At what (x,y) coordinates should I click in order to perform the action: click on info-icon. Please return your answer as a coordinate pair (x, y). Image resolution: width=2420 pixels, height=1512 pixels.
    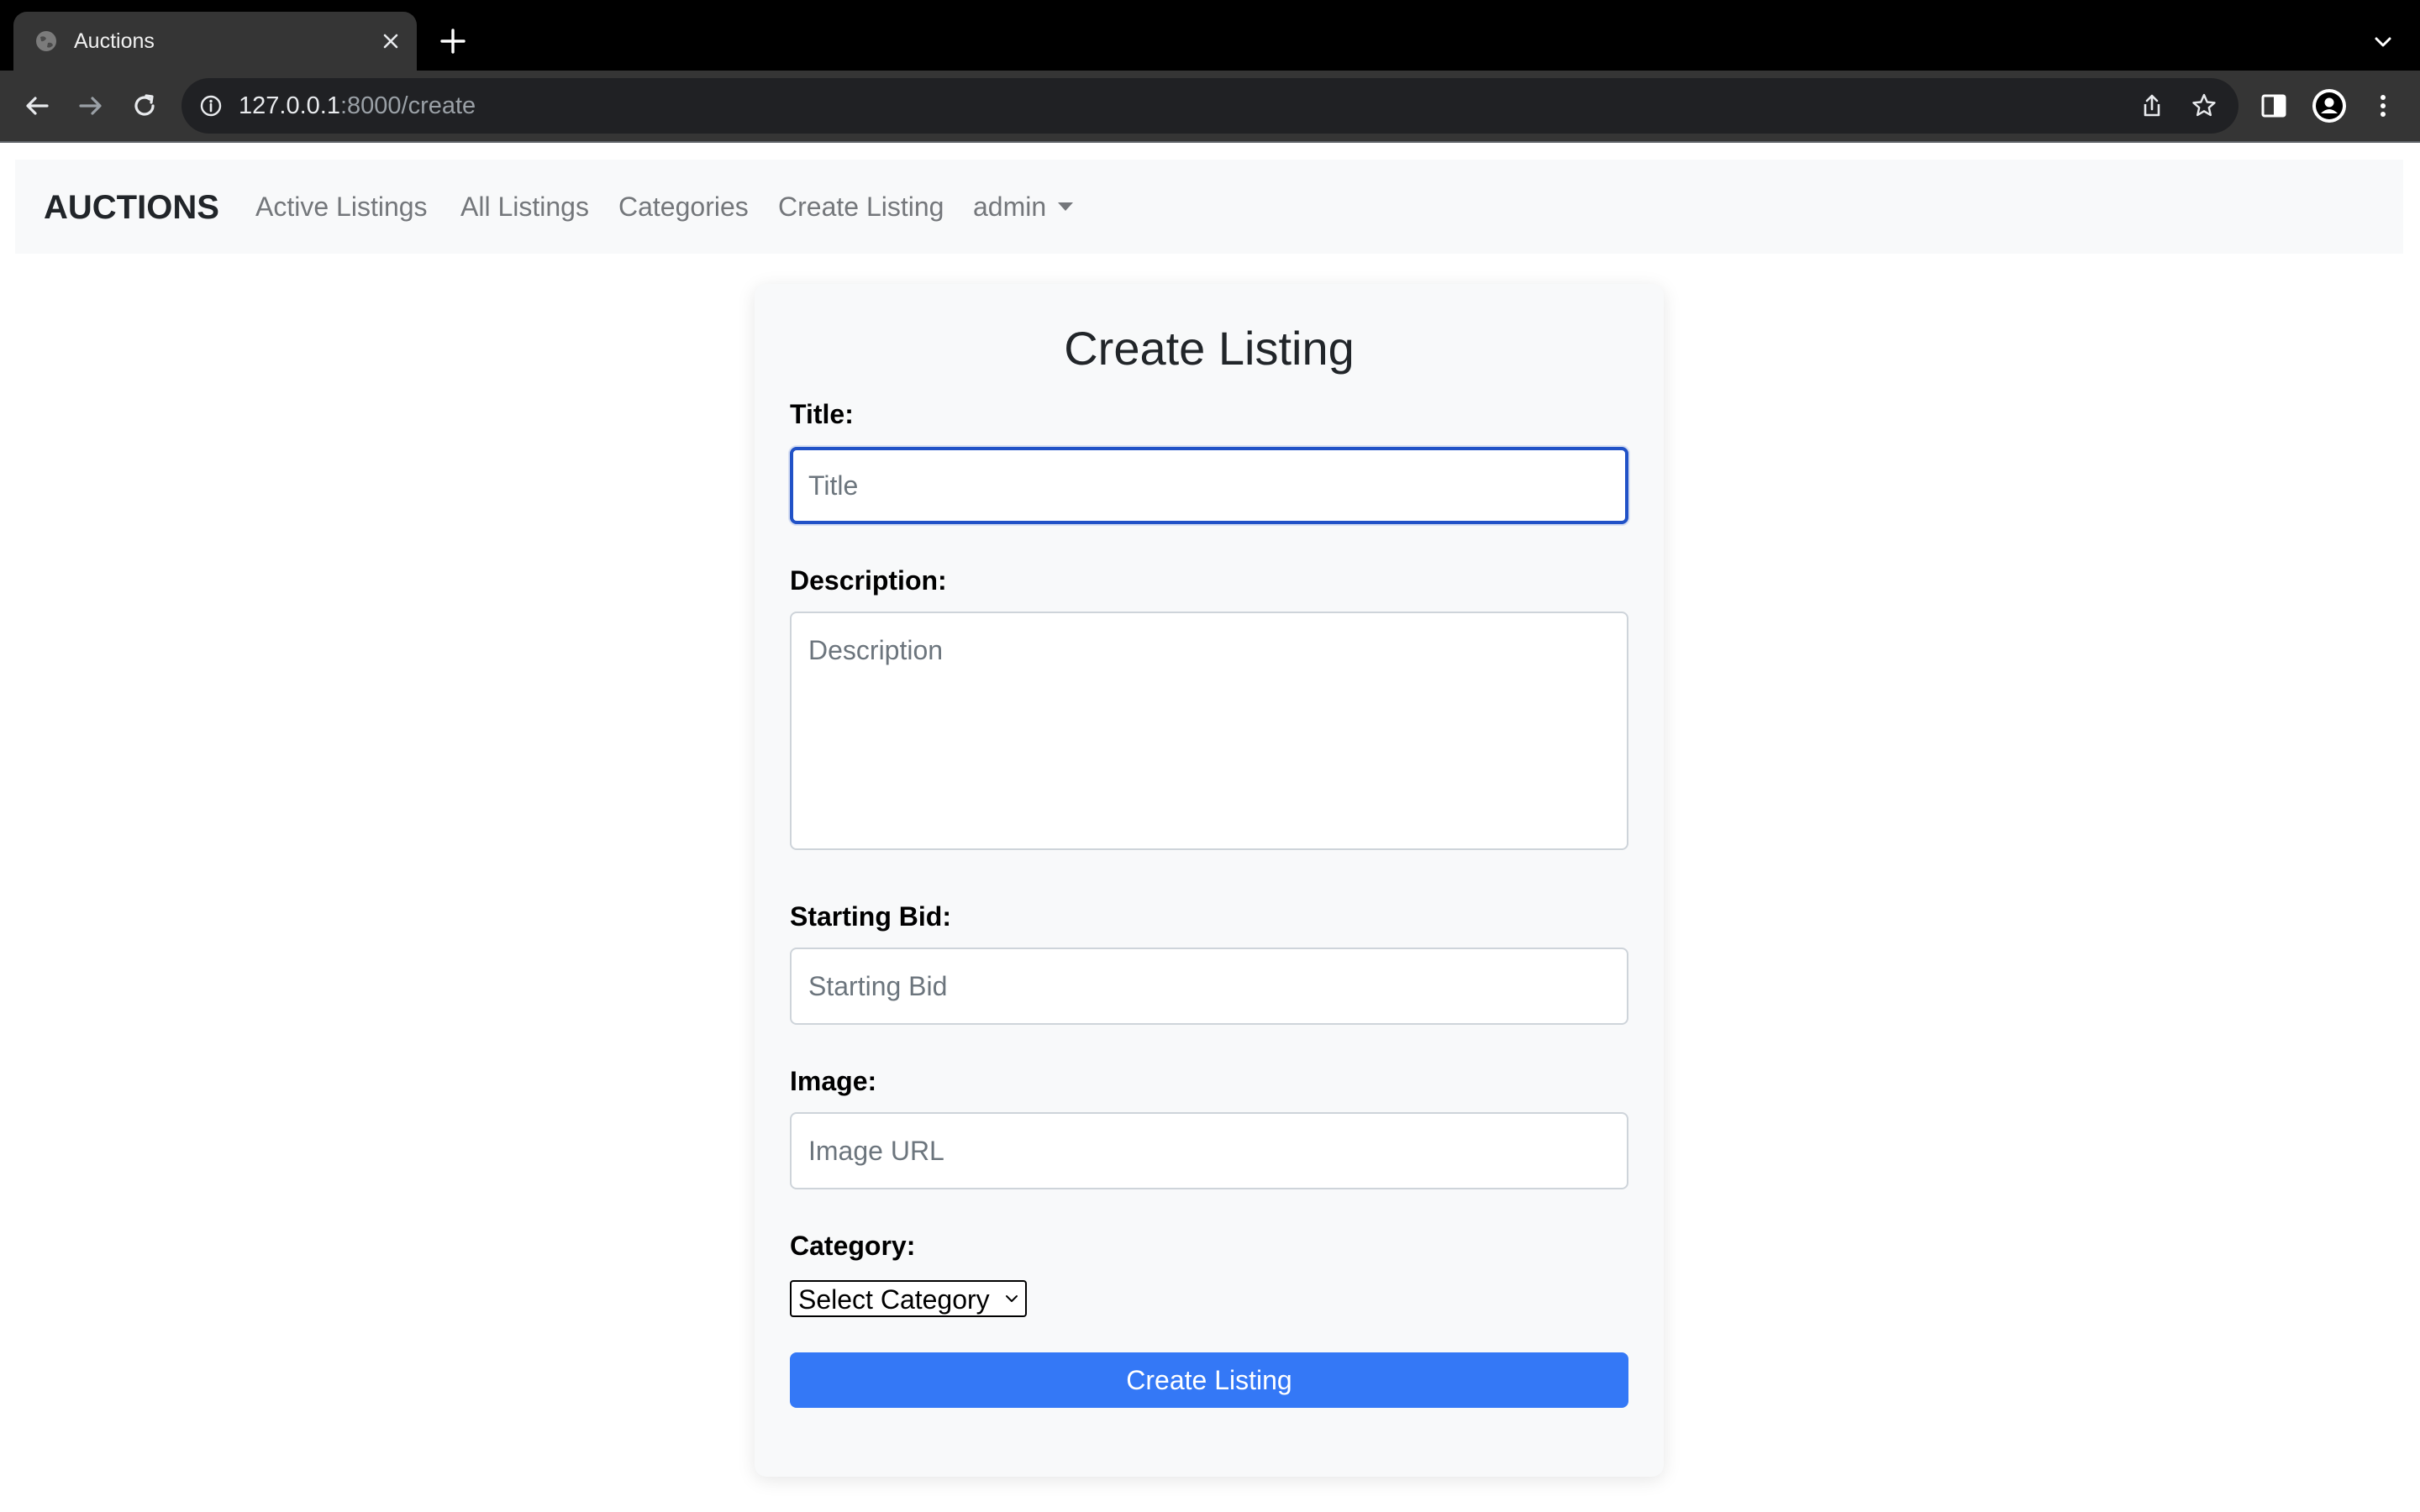
    Looking at the image, I should click on (211, 105).